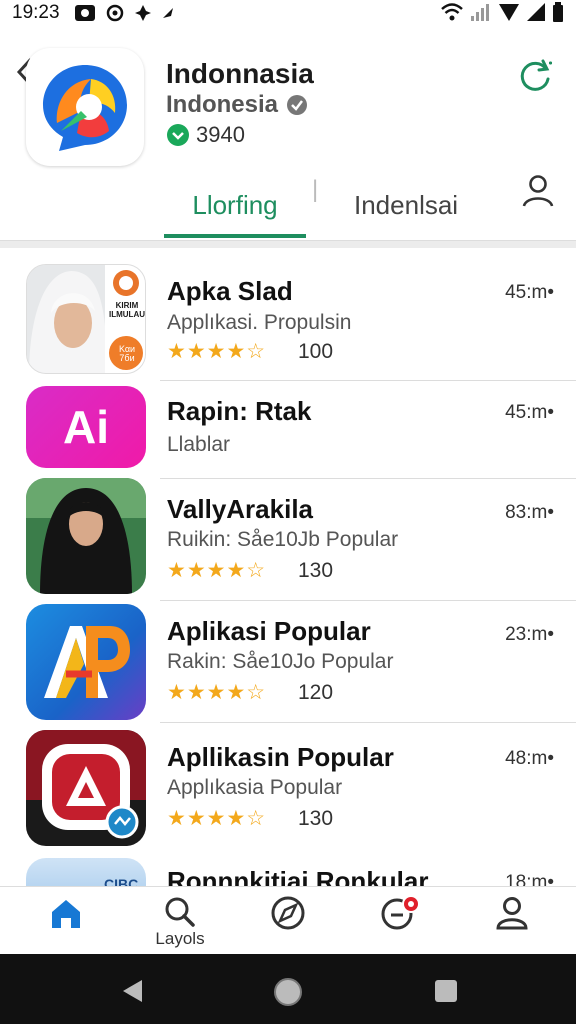 This screenshot has width=576, height=1024. Describe the element at coordinates (452, 12) in the screenshot. I see `wifi-icon` at that location.